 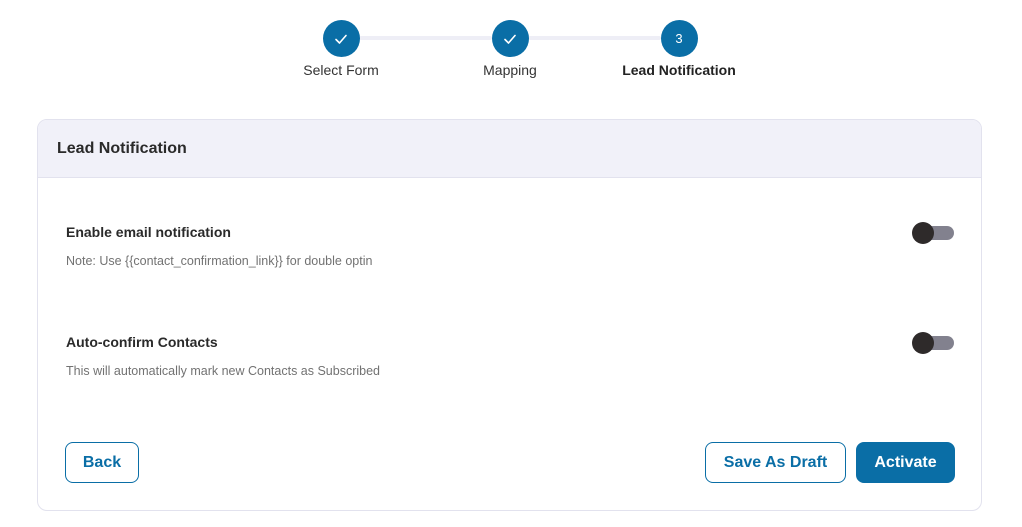 I want to click on step-lead-notification: 3 Lead Notification, so click(x=679, y=49).